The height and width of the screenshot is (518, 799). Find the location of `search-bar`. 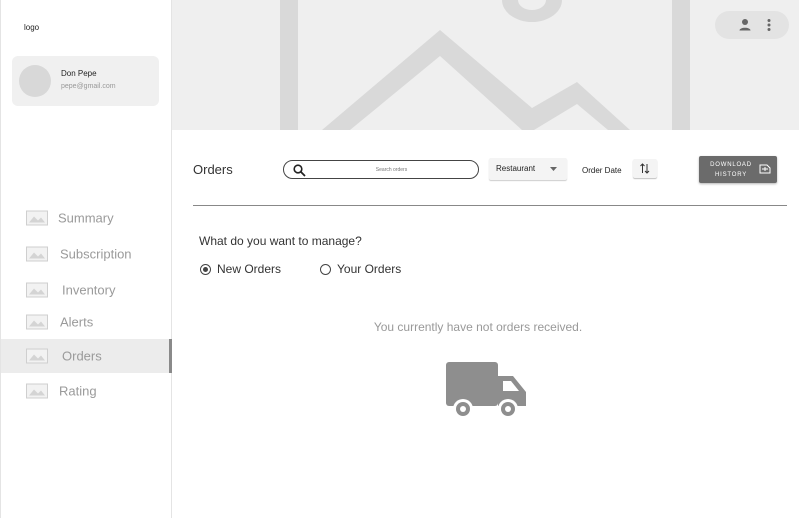

search-bar is located at coordinates (381, 169).